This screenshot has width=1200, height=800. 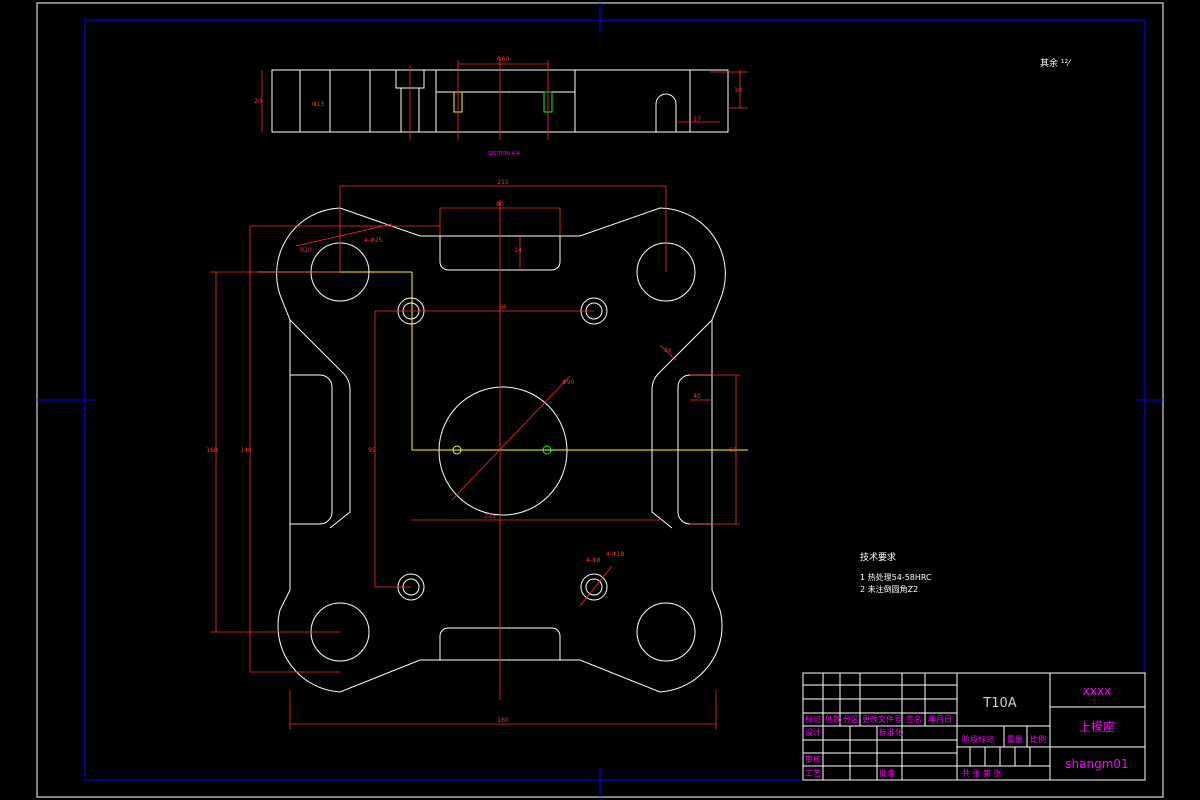 What do you see at coordinates (306, 250) in the screenshot?
I see `dim-hole-radius: R20` at bounding box center [306, 250].